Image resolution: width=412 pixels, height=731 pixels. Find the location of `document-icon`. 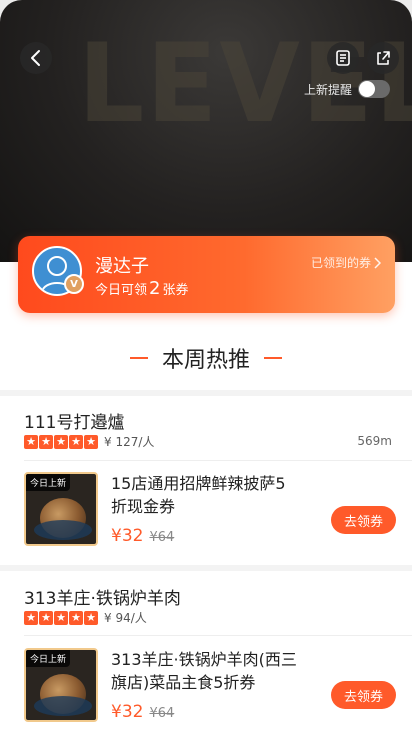

document-icon is located at coordinates (343, 58).